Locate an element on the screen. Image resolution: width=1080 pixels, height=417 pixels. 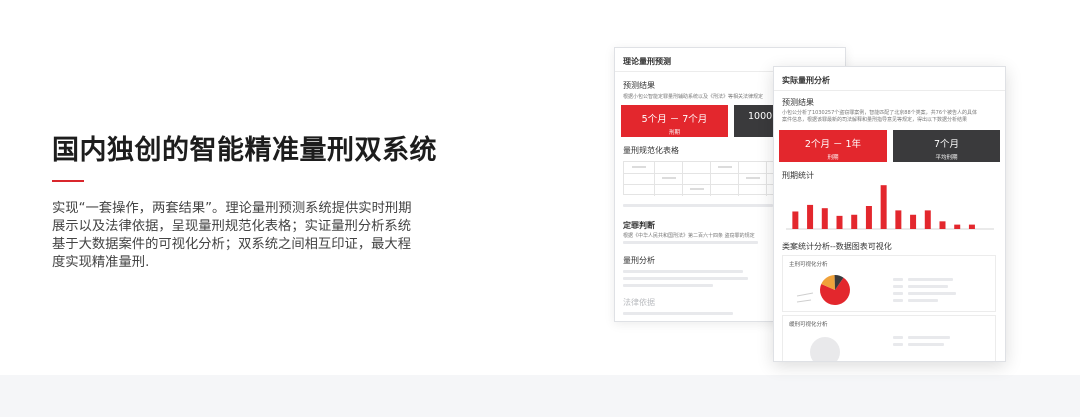
empirical-avg-tile: 7个月 平均刑期 is located at coordinates (946, 146).